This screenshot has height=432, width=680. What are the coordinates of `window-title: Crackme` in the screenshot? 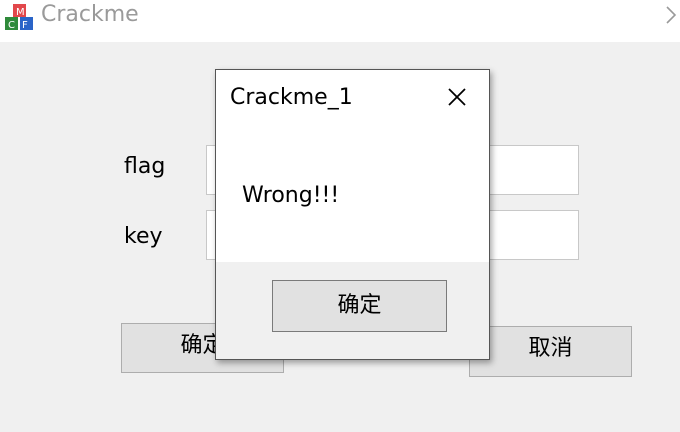 It's located at (90, 14).